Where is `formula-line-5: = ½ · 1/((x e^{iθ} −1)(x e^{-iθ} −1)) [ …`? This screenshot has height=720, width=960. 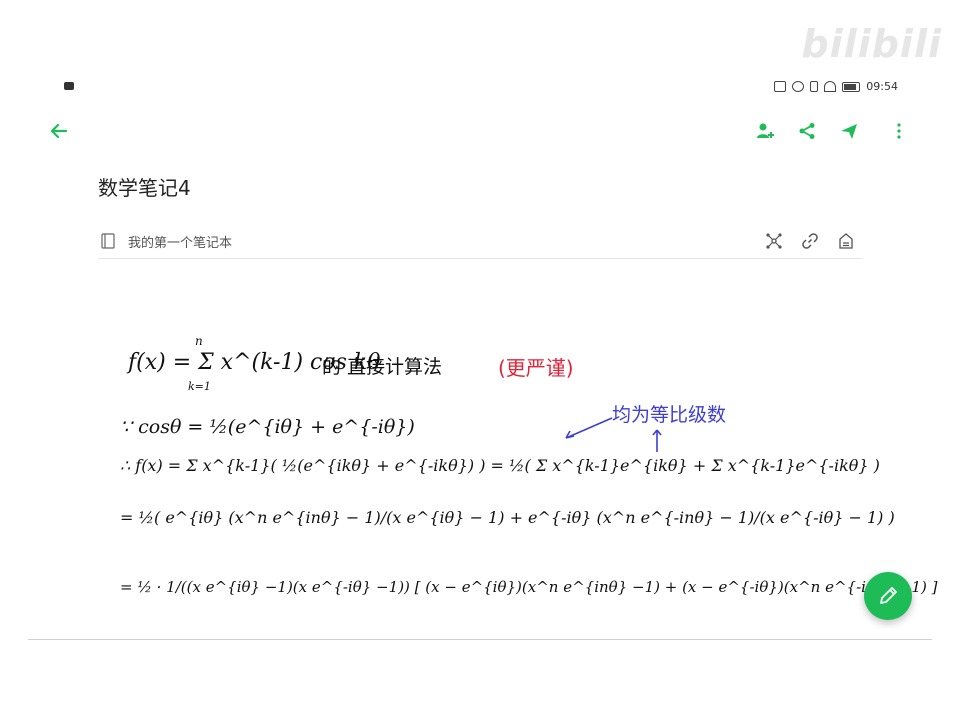
formula-line-5: = ½ · 1/((x e^{iθ} −1)(x e^{-iθ} −1)) [ … is located at coordinates (529, 587).